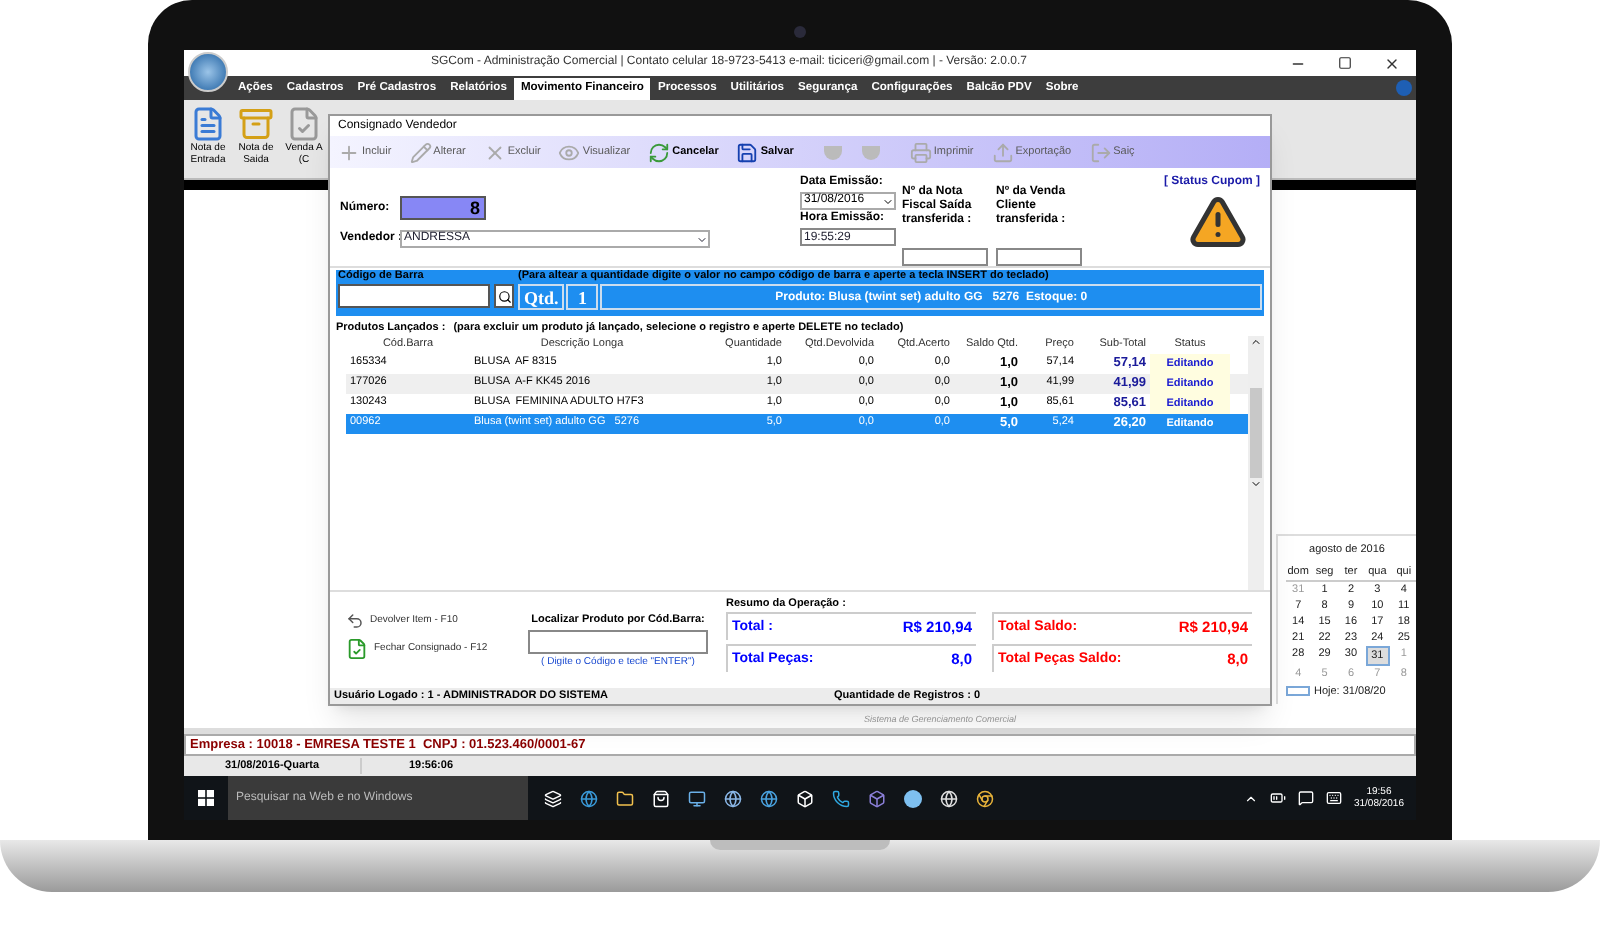  Describe the element at coordinates (443, 208) in the screenshot. I see `number-field: 8` at that location.